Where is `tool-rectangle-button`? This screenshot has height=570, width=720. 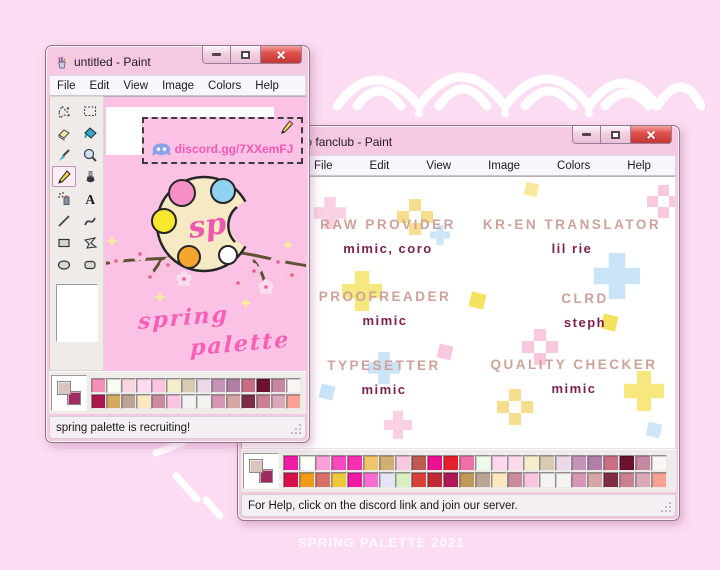
tool-rectangle-button is located at coordinates (64, 242).